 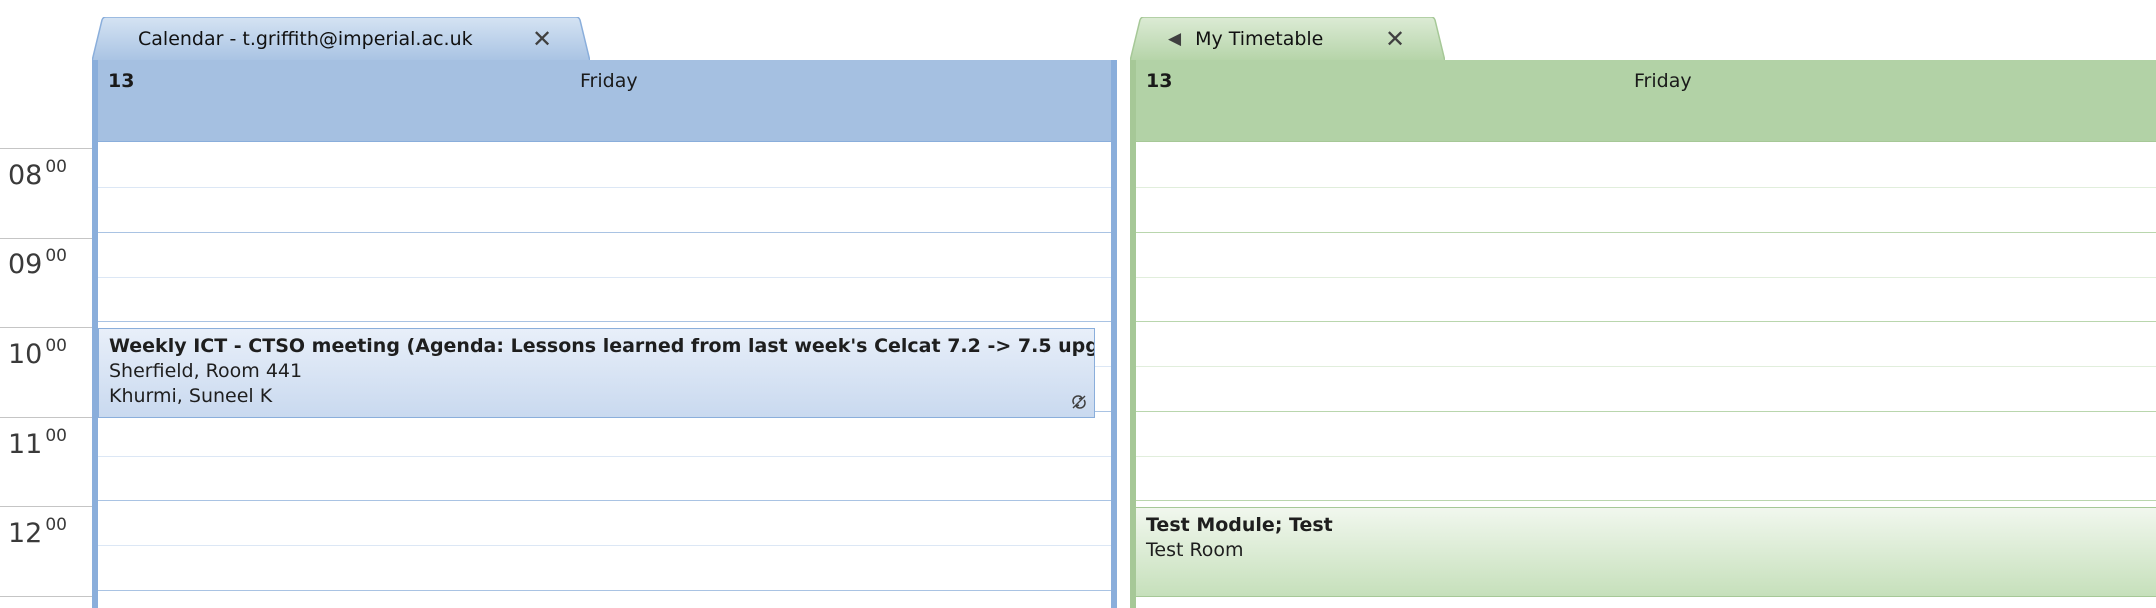 What do you see at coordinates (206, 371) in the screenshot?
I see `appointment-location: Sherfield, Room 441` at bounding box center [206, 371].